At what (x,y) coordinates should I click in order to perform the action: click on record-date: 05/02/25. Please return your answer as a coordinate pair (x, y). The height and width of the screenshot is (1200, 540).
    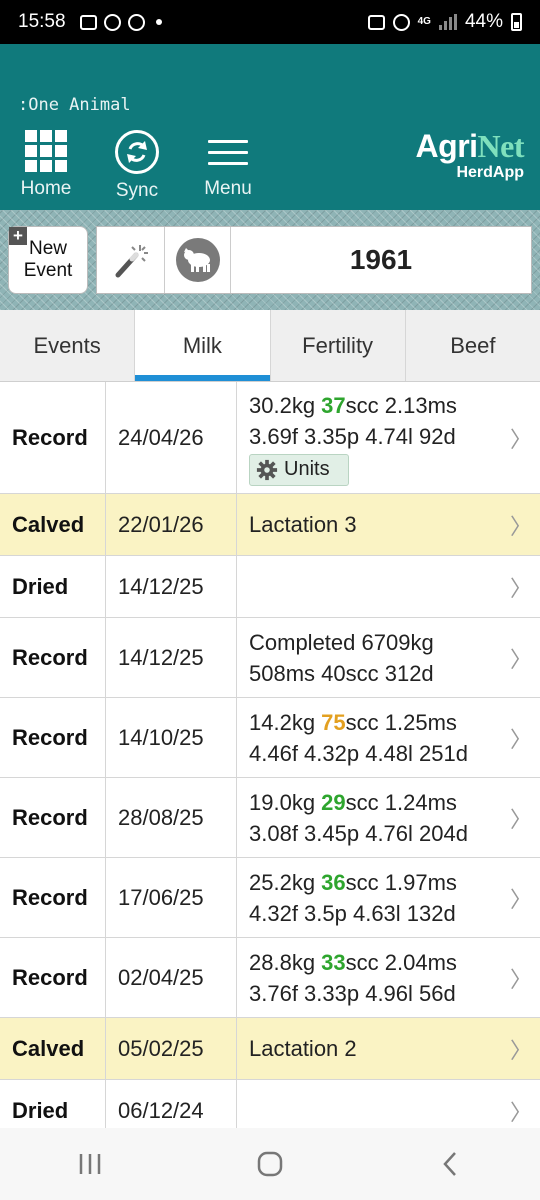
    Looking at the image, I should click on (171, 1048).